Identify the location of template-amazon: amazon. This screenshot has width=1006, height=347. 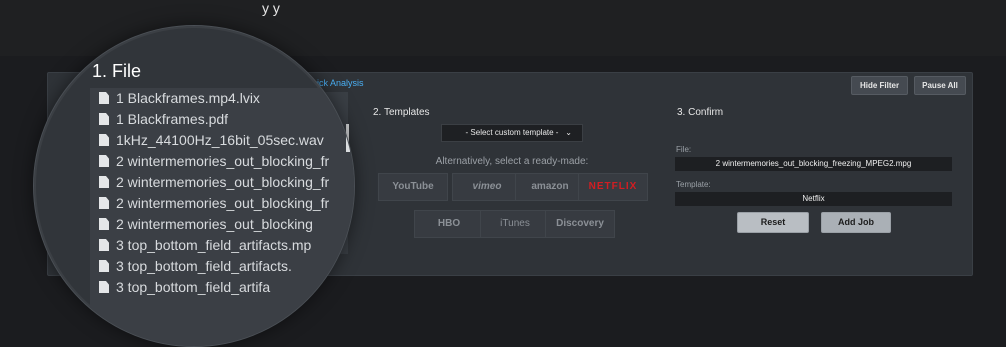
(550, 187).